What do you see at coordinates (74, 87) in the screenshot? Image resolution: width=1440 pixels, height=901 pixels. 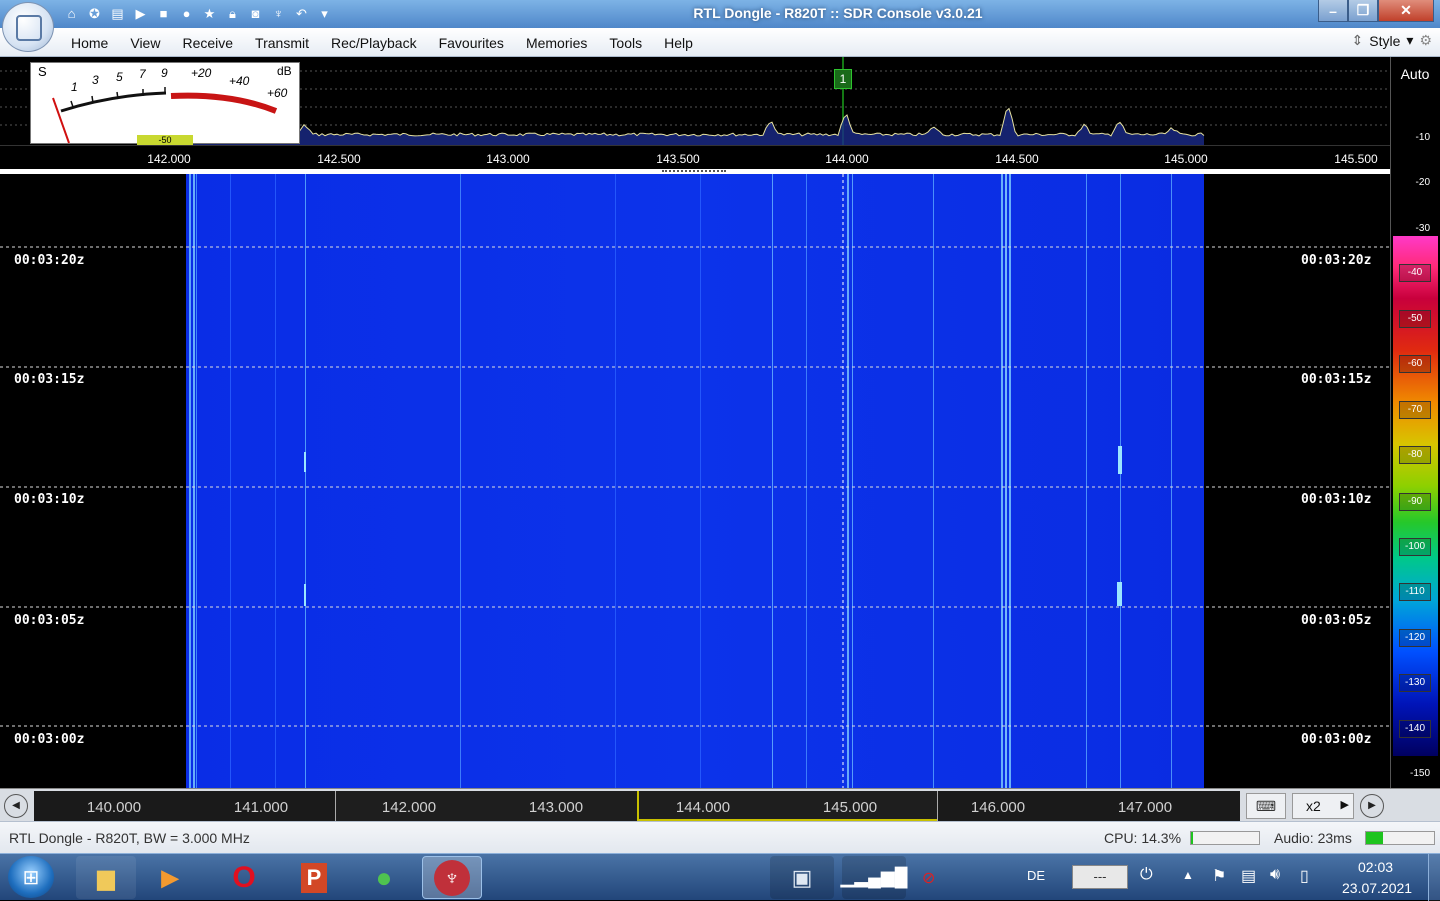 I see `s-meter-tick-label: 1` at bounding box center [74, 87].